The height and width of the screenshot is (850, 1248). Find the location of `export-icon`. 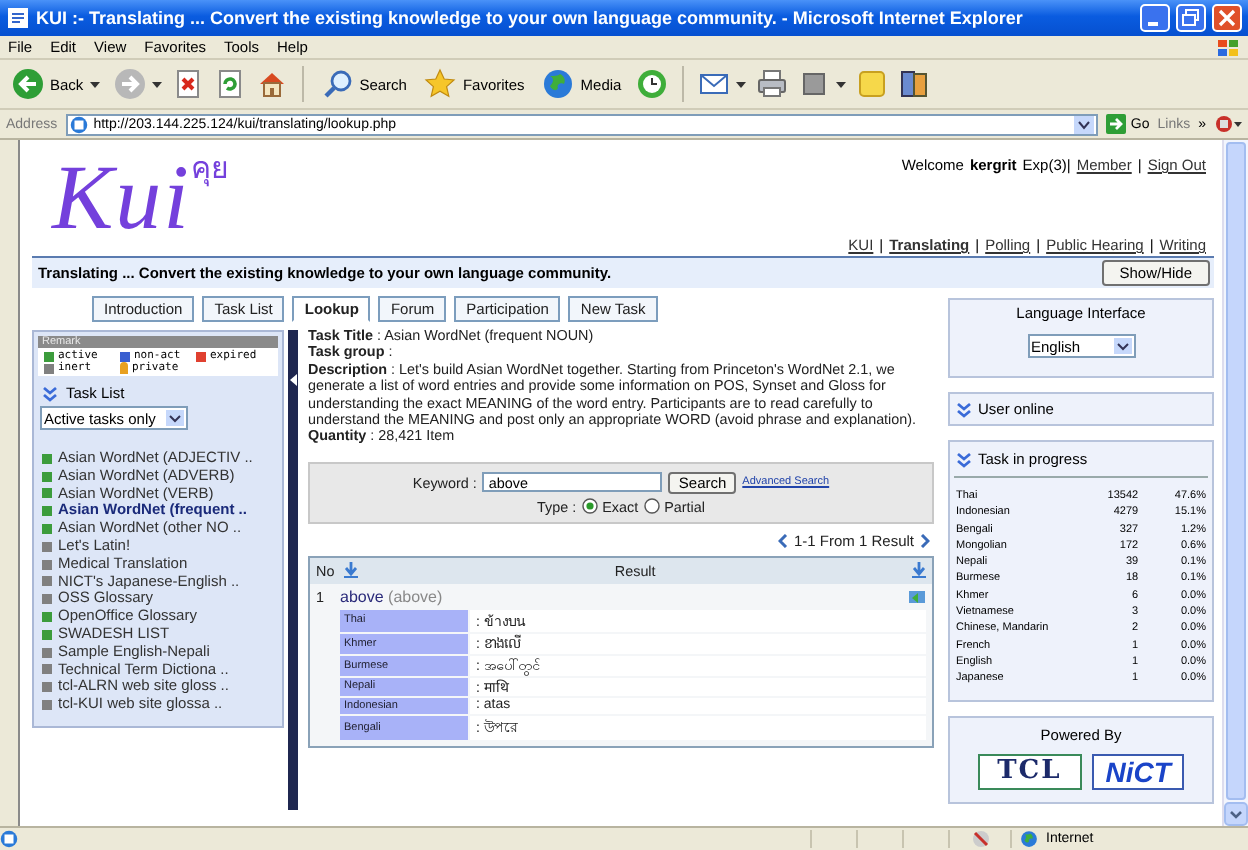

export-icon is located at coordinates (917, 596).